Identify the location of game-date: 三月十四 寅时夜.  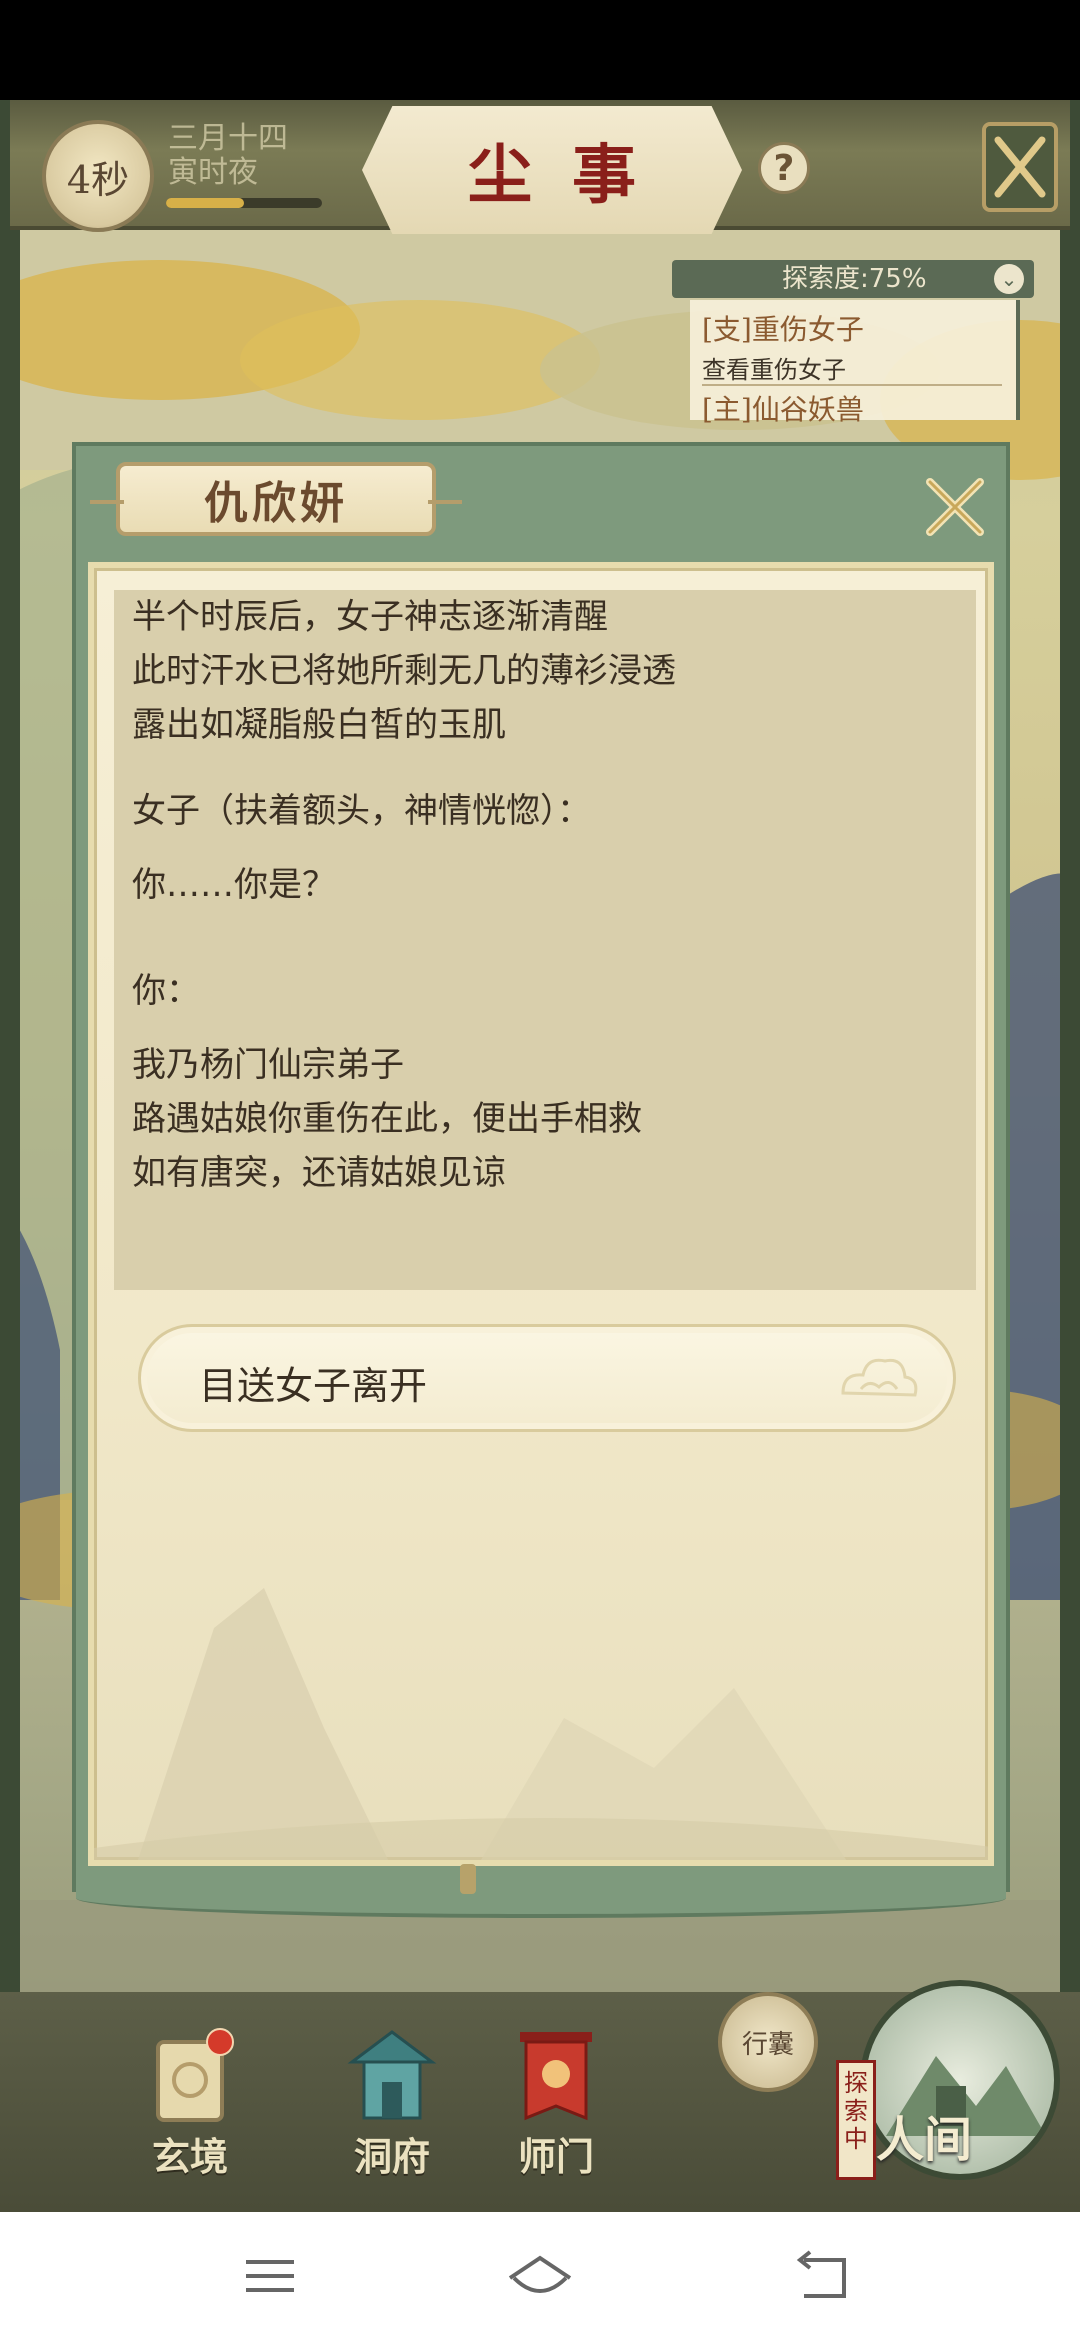
(228, 156).